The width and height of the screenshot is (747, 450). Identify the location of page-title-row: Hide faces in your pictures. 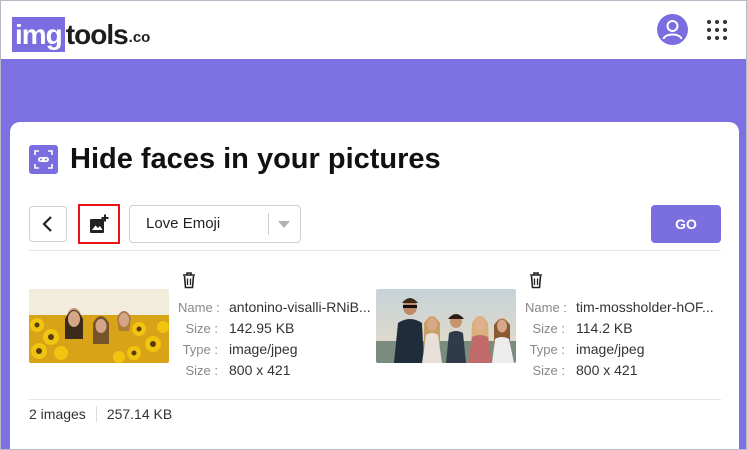
(235, 159).